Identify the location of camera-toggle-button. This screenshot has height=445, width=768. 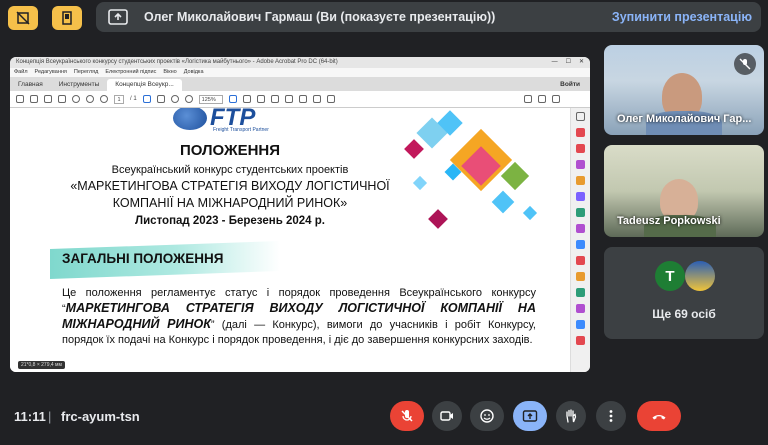
(447, 416).